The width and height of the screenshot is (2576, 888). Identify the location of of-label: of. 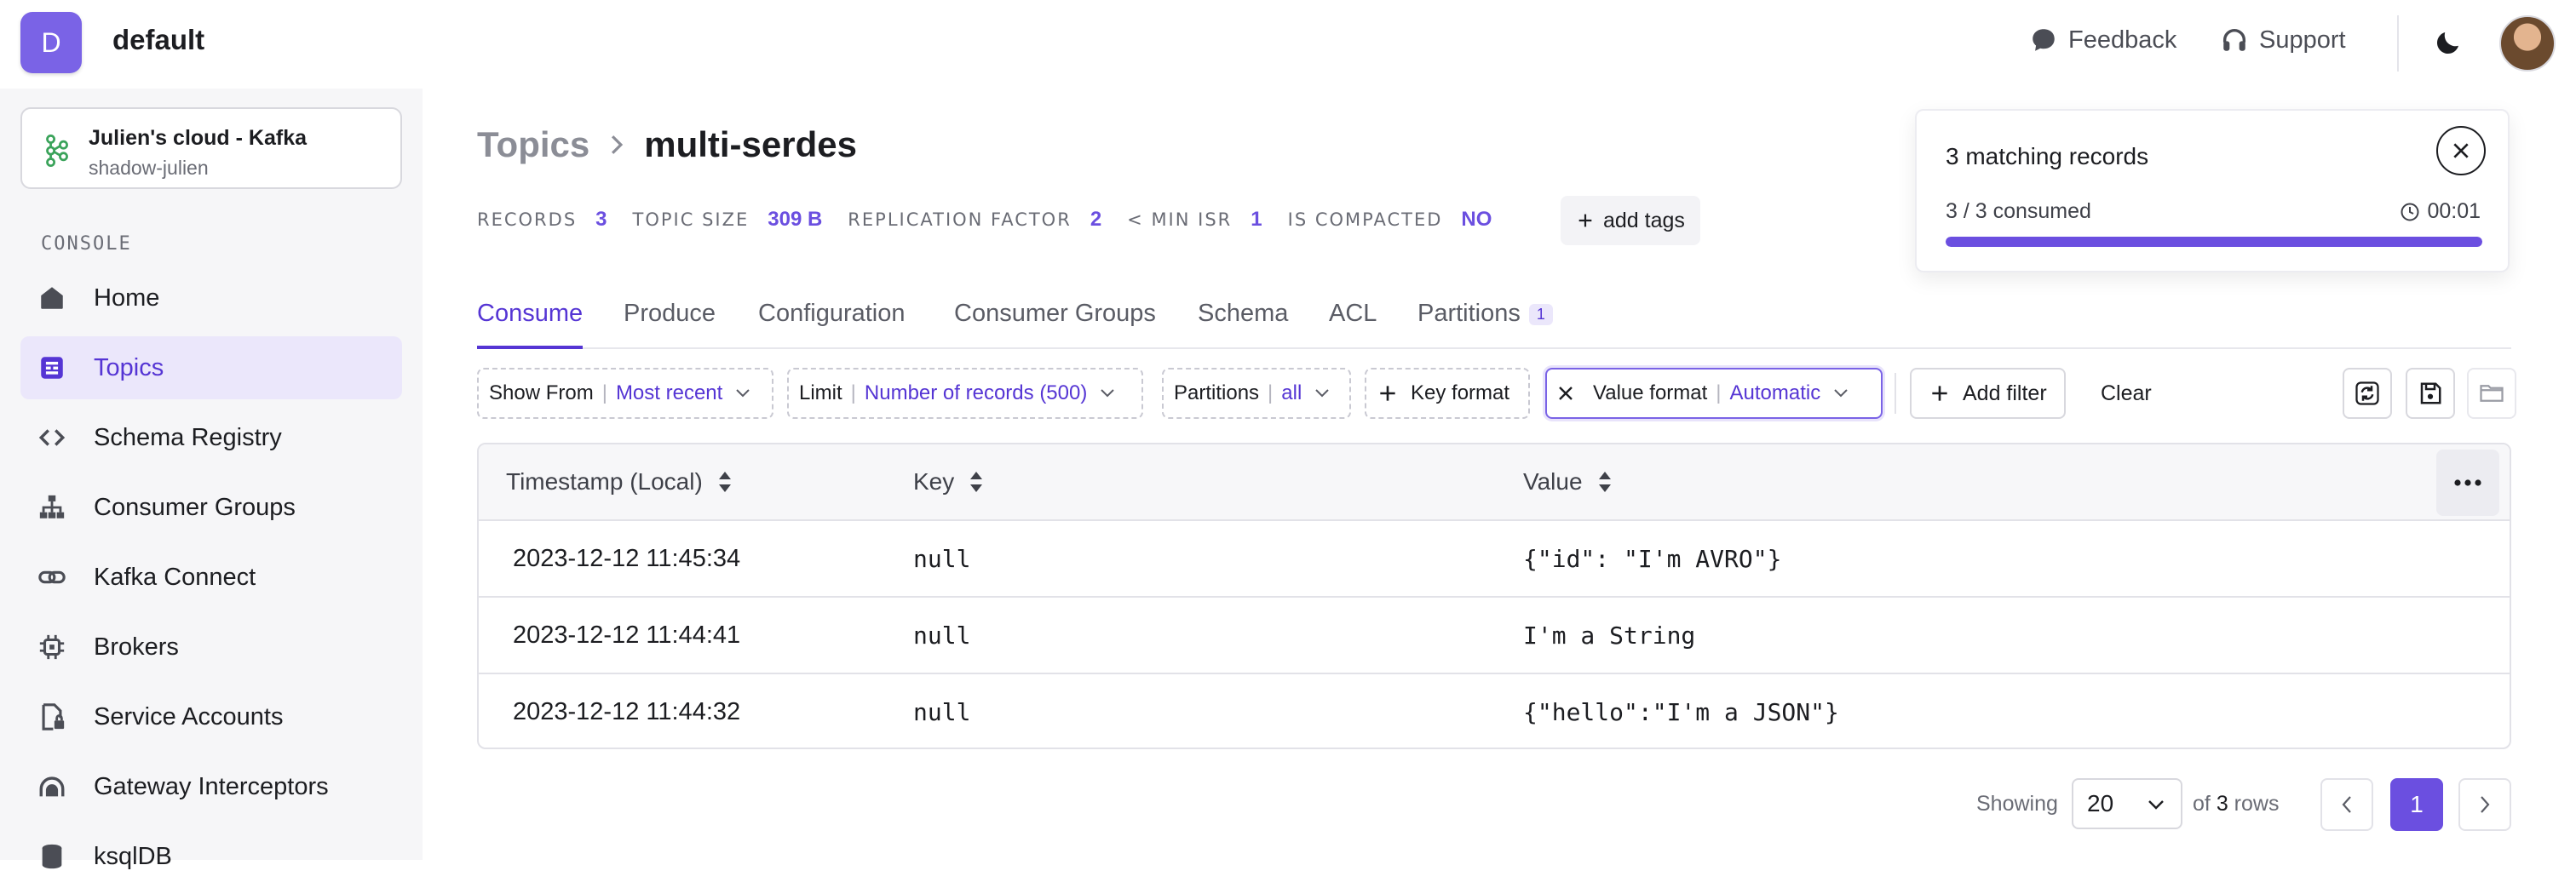
(2202, 804).